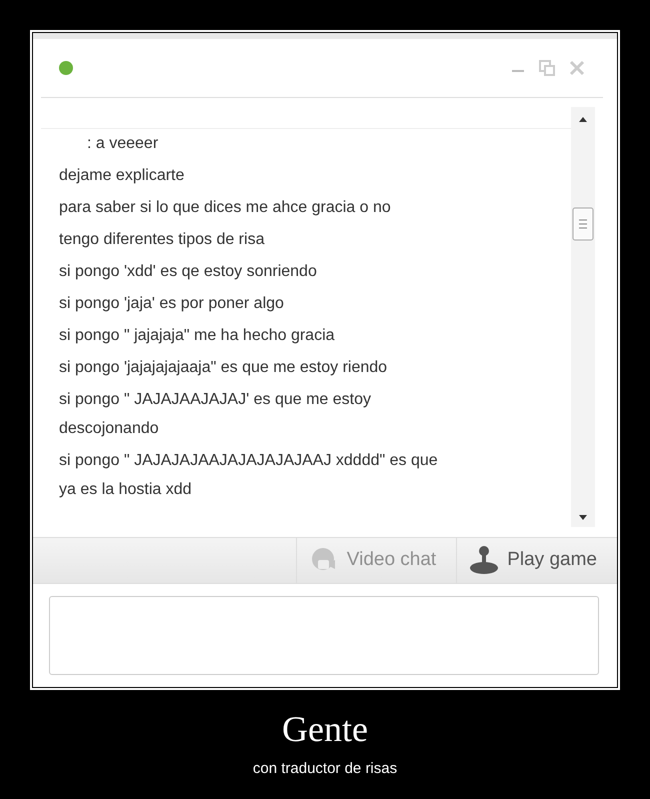  Describe the element at coordinates (583, 316) in the screenshot. I see `scrollbar` at that location.